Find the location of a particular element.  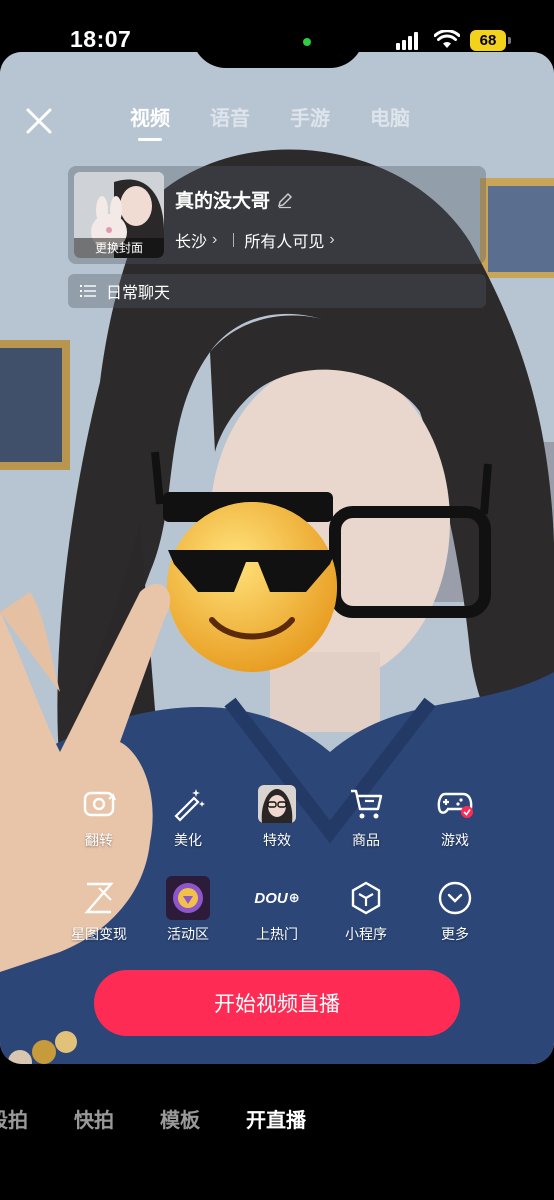

topic-selector: 日常聊天 is located at coordinates (277, 291).